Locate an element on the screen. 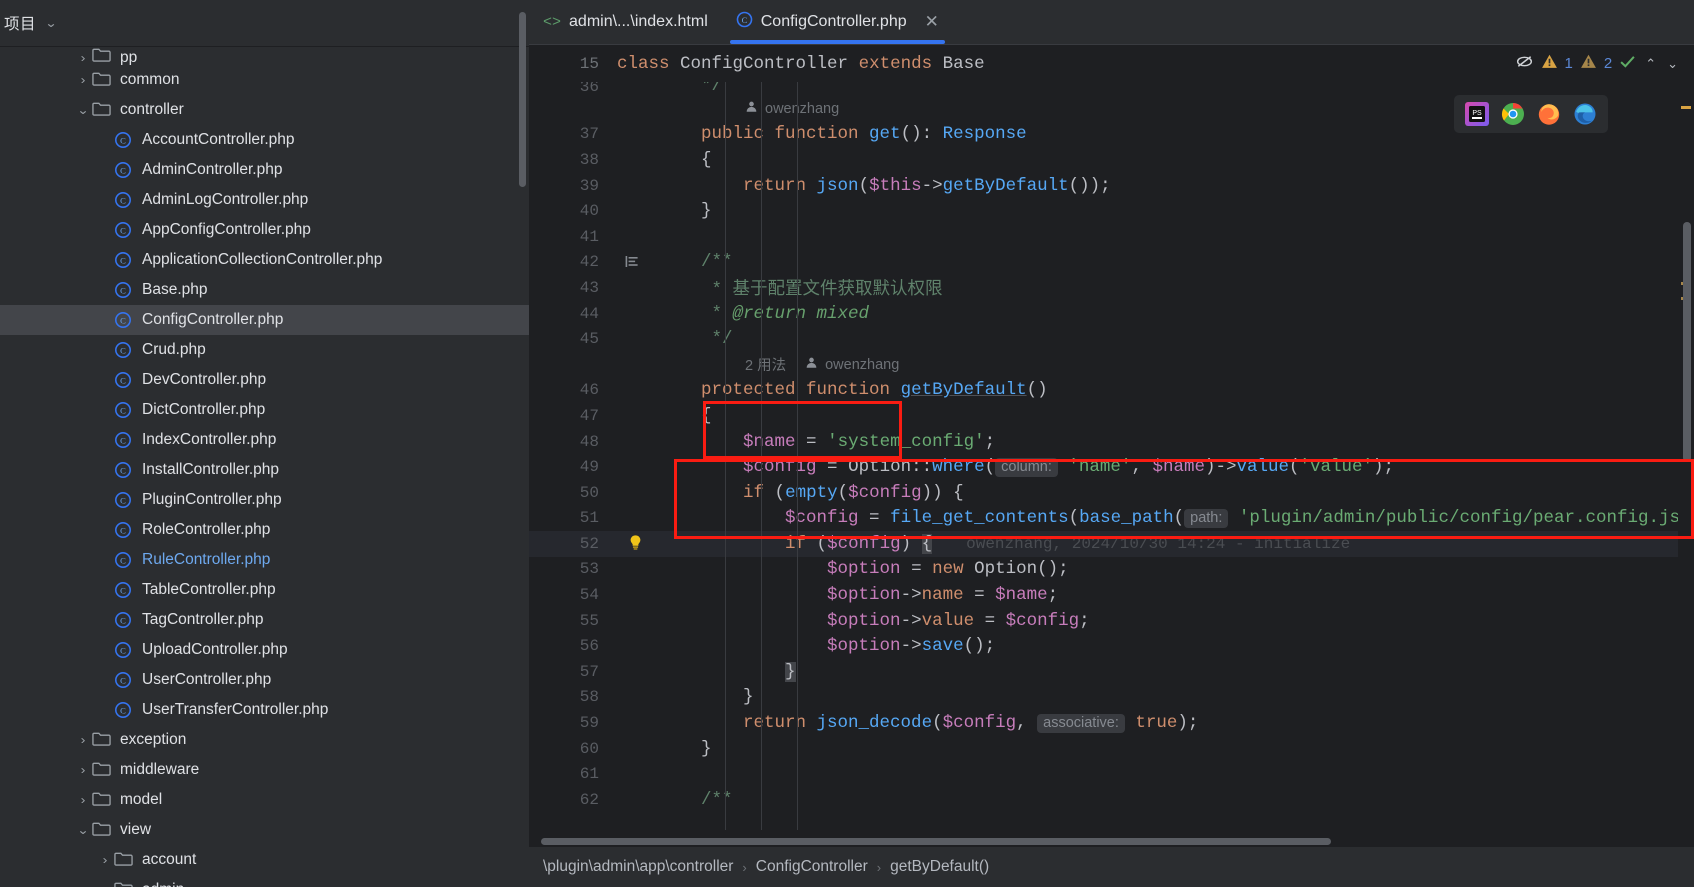  line-number: 49 is located at coordinates (573, 467).